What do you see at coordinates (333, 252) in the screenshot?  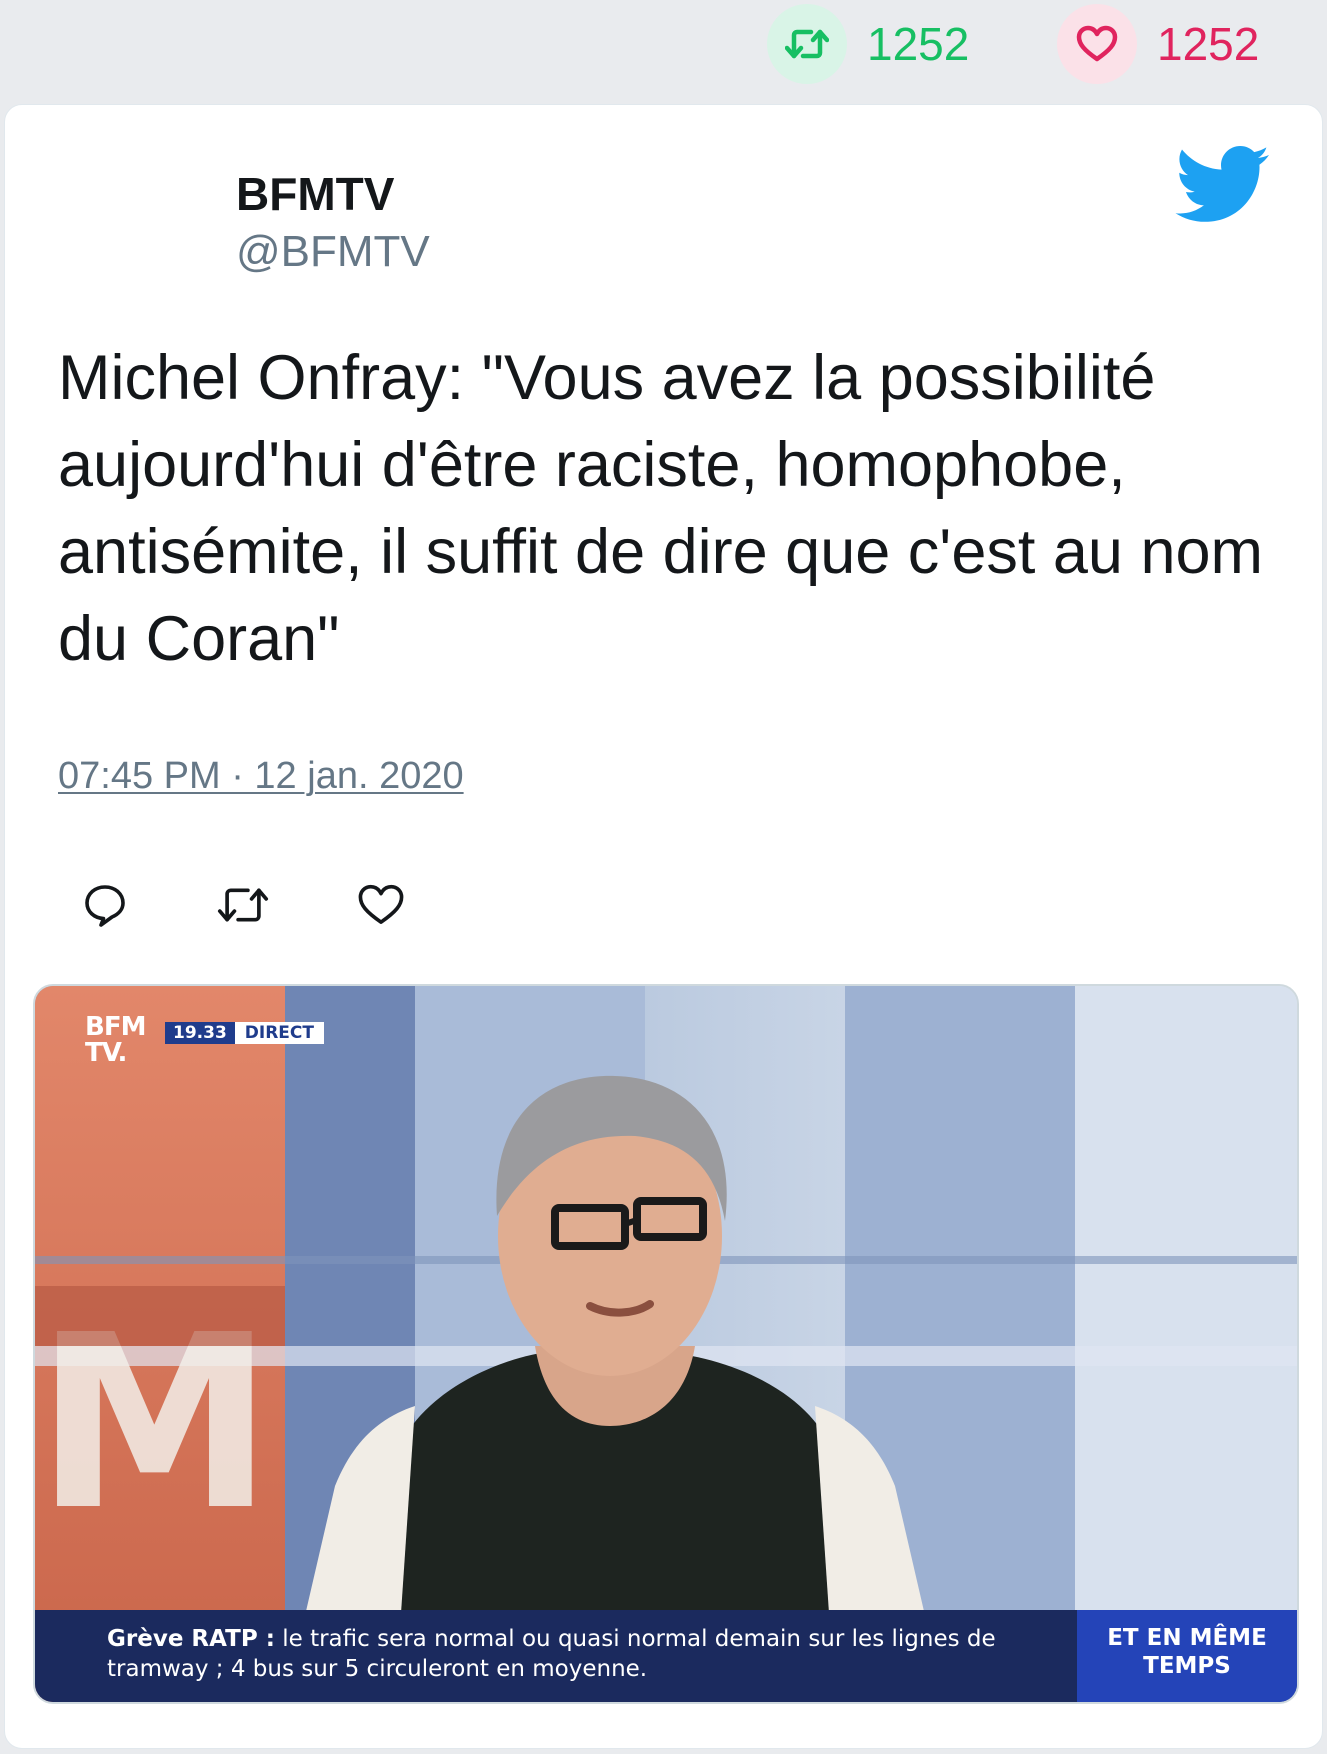 I see `author-handle: @BFMTV` at bounding box center [333, 252].